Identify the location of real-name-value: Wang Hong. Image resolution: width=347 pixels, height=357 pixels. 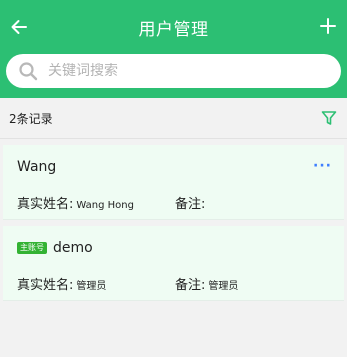
(105, 205).